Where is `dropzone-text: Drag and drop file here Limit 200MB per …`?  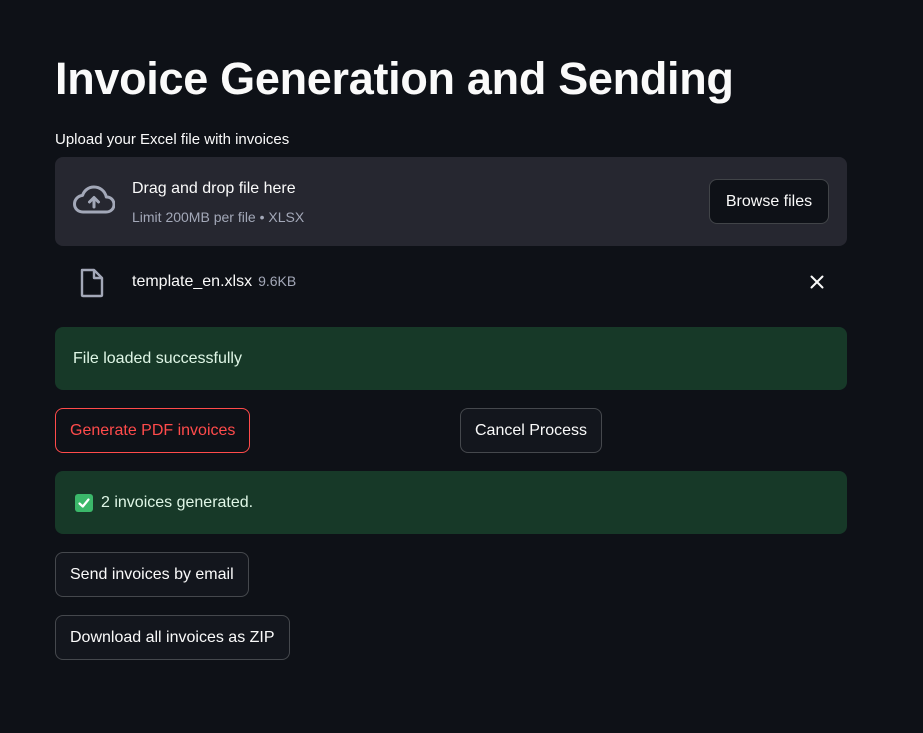 dropzone-text: Drag and drop file here Limit 200MB per … is located at coordinates (218, 202).